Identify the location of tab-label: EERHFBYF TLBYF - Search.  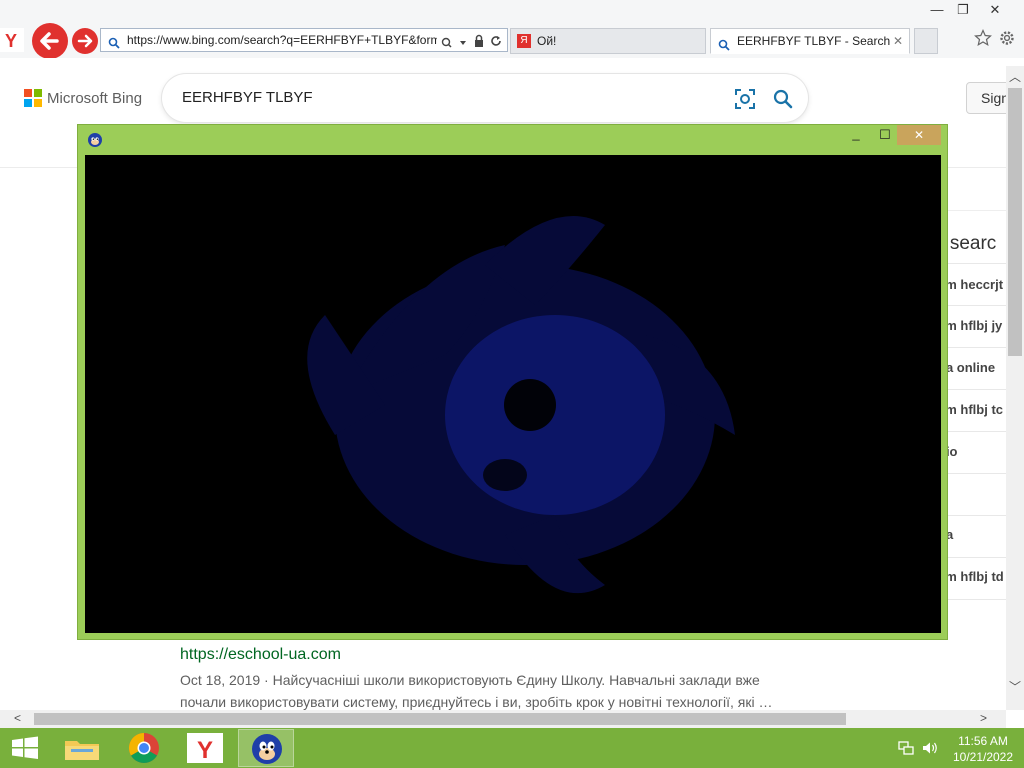
(814, 41).